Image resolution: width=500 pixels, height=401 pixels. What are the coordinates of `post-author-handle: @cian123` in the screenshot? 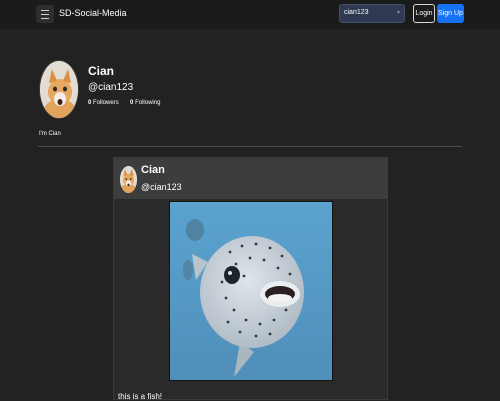 It's located at (161, 187).